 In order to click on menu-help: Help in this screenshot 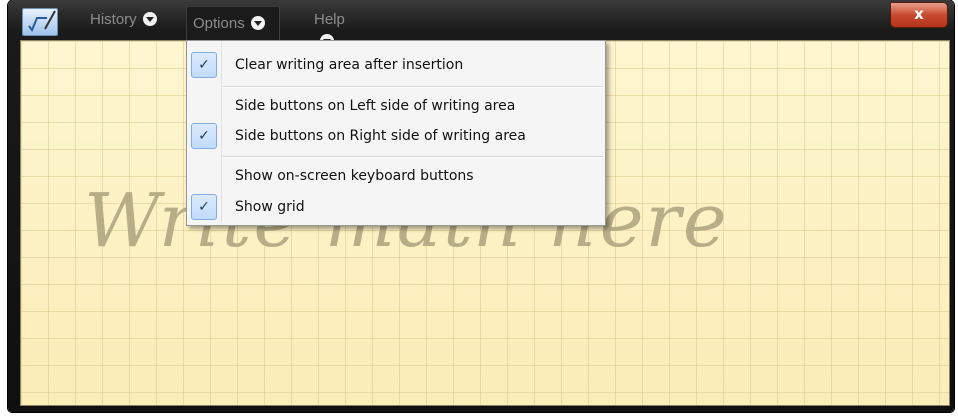, I will do `click(338, 28)`.